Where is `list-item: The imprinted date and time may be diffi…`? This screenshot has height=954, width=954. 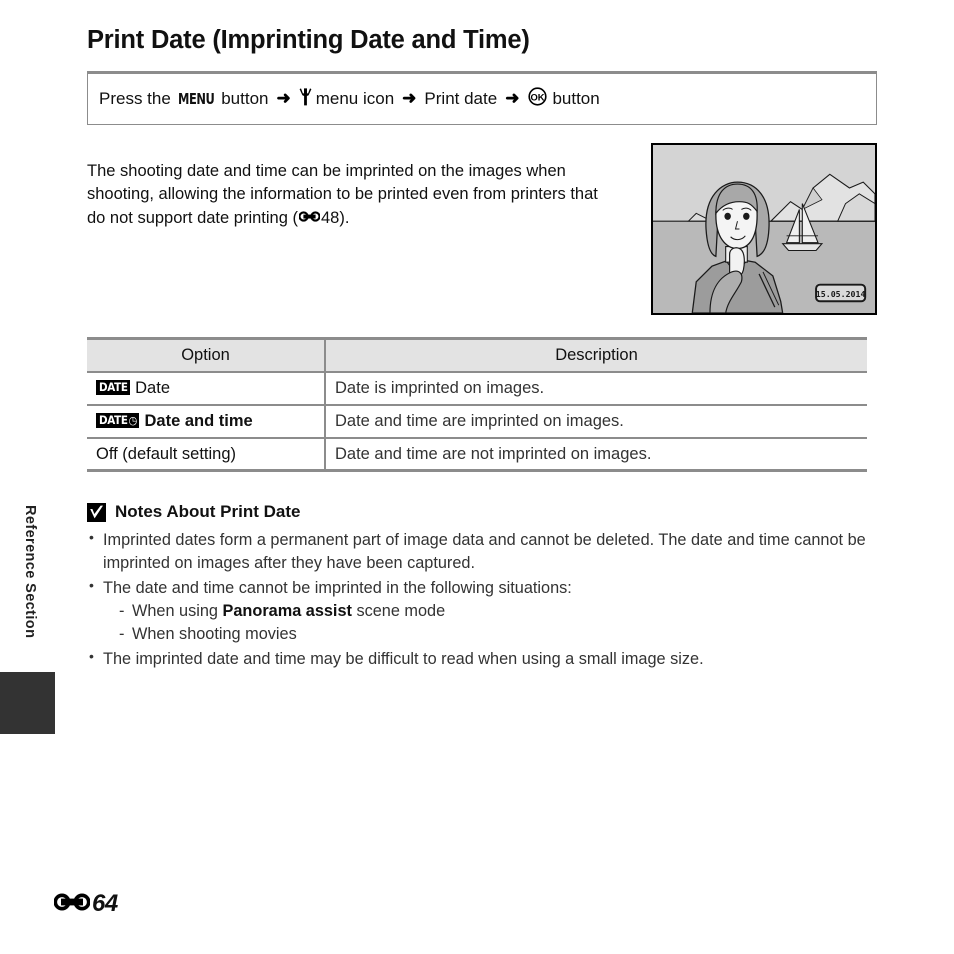
list-item: The imprinted date and time may be diffi… is located at coordinates (482, 659).